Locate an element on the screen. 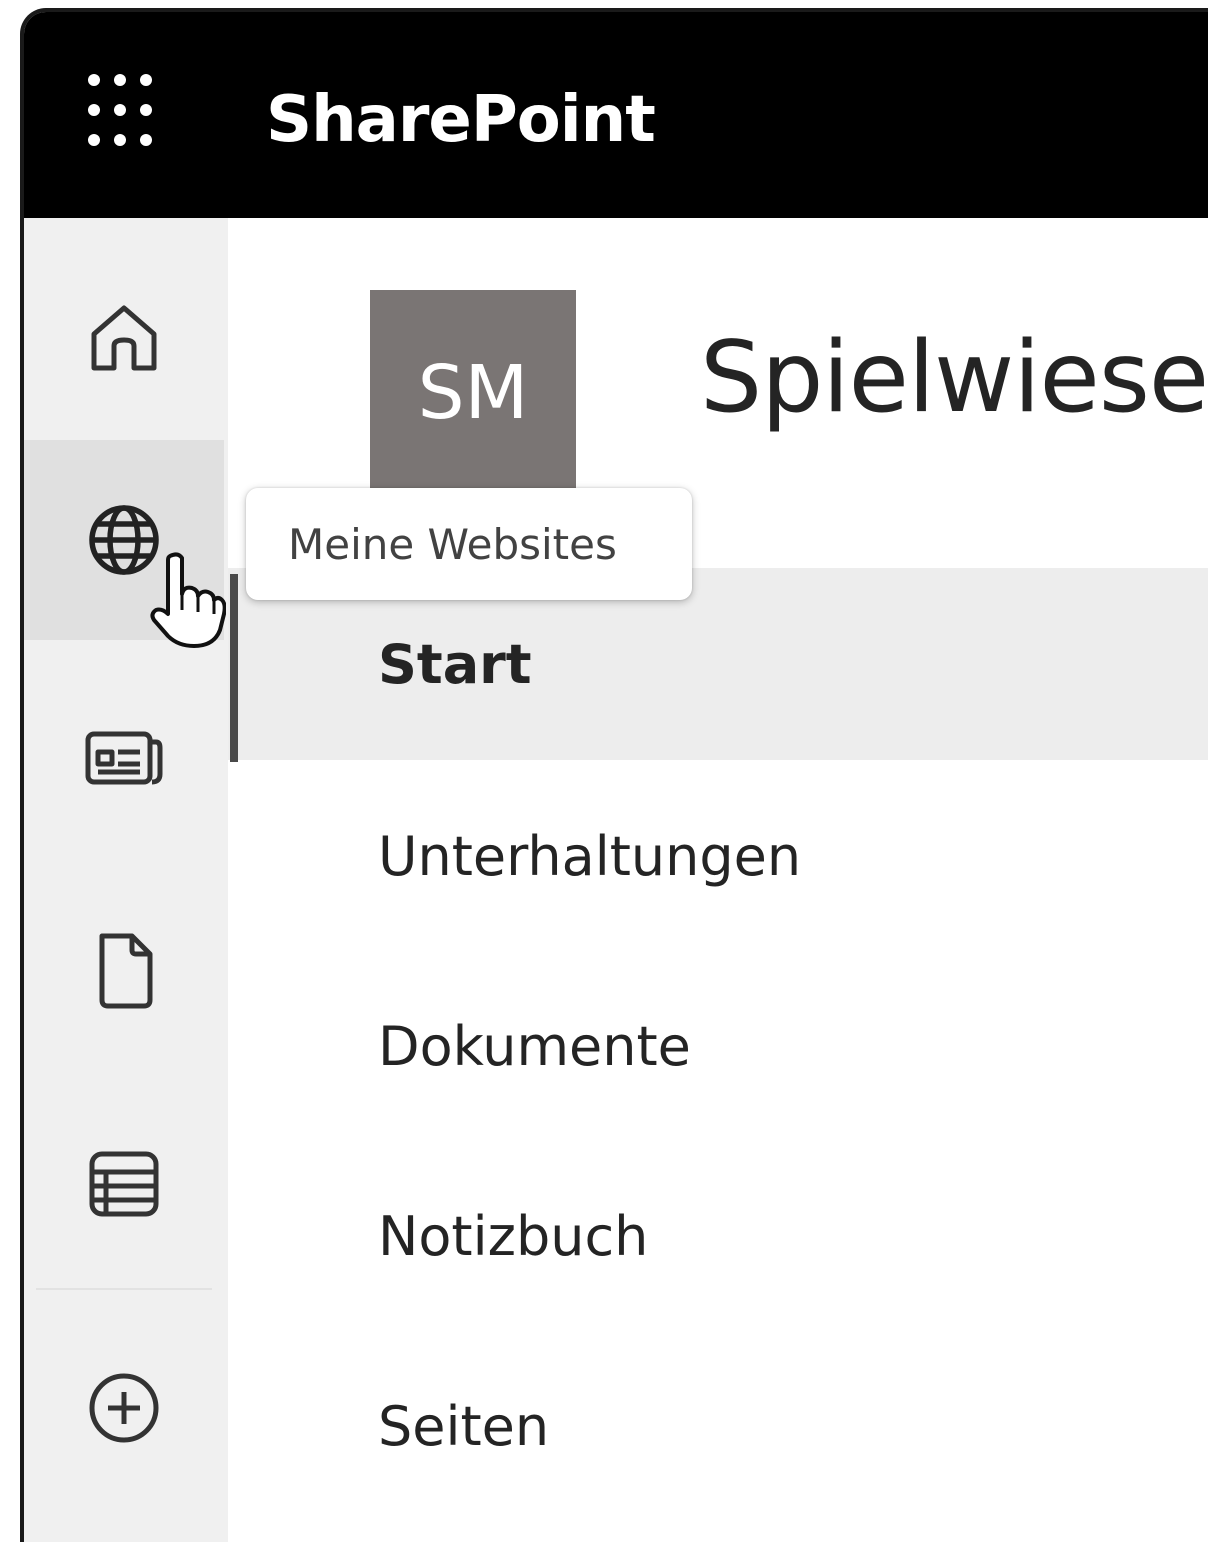  site-title: Spielwiese is located at coordinates (954, 378).